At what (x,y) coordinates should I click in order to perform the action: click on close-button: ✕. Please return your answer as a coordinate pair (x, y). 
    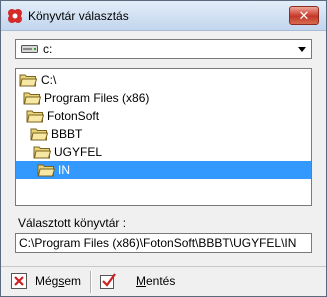
    Looking at the image, I should click on (304, 15).